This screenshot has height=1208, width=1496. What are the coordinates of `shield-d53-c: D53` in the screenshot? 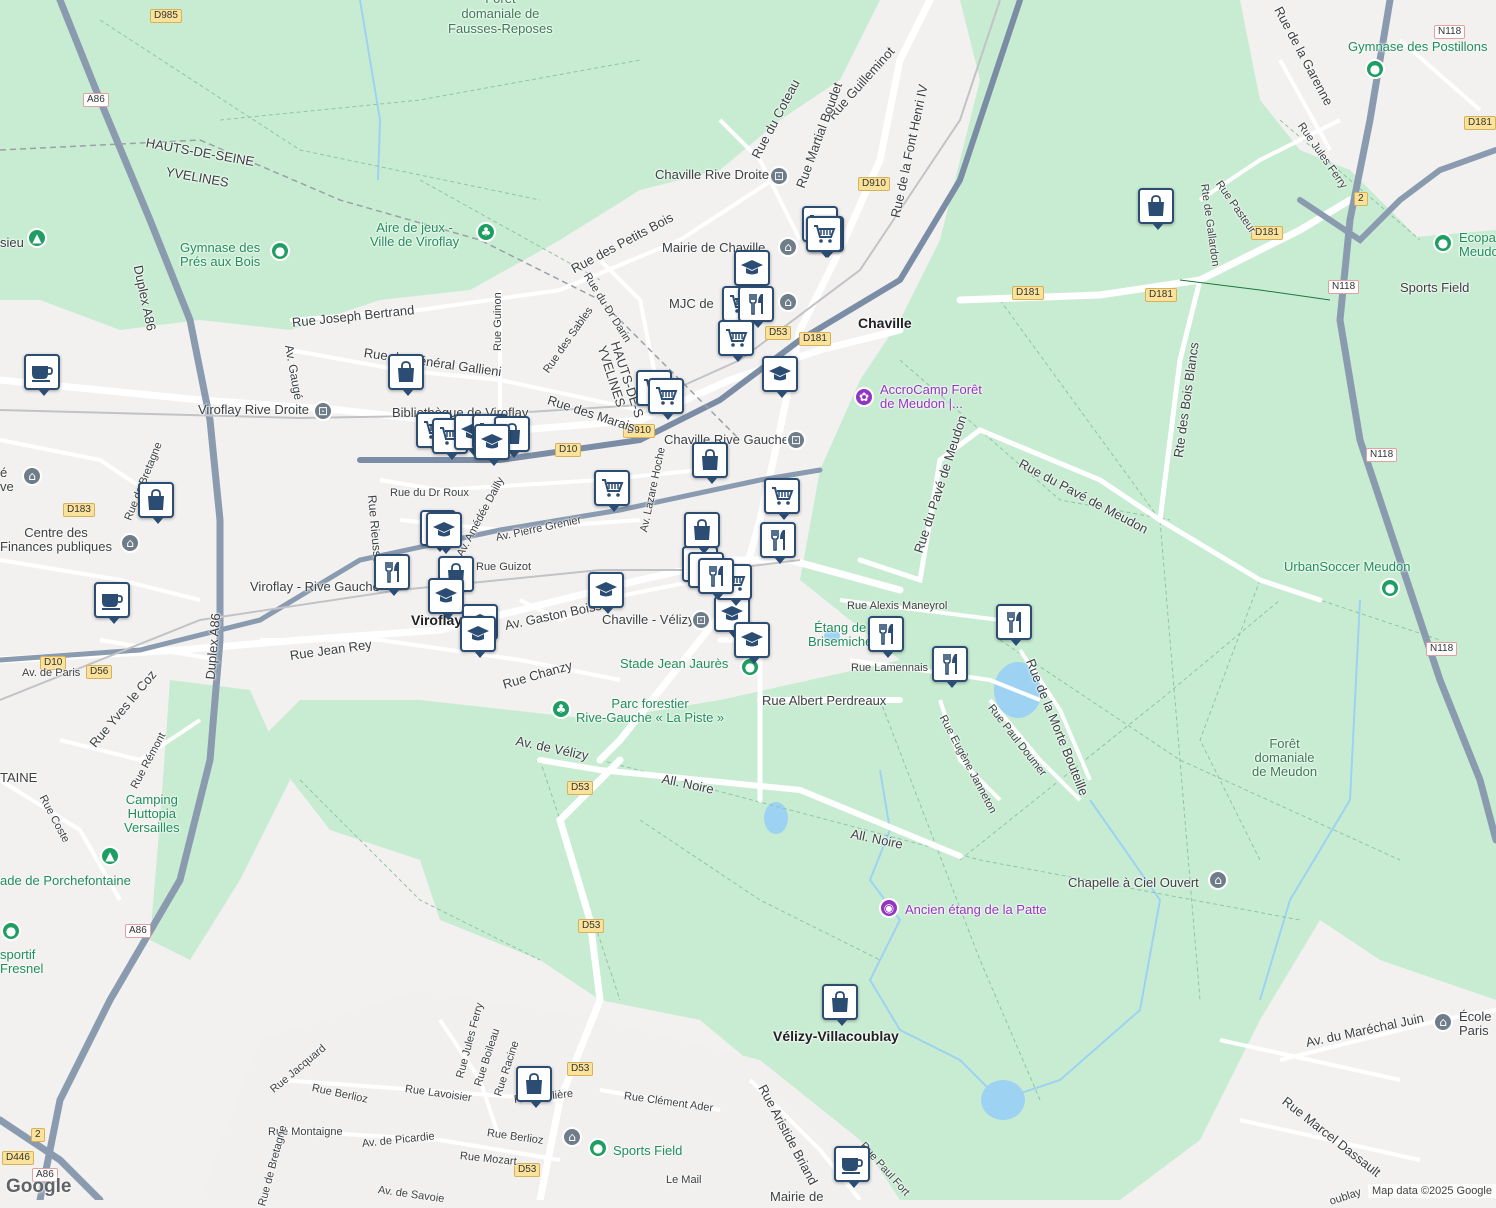 It's located at (591, 926).